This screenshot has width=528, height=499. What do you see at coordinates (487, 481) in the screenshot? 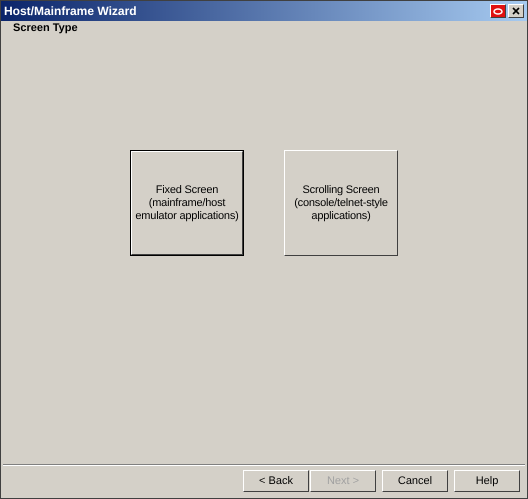
I see `wizard-button: Help` at bounding box center [487, 481].